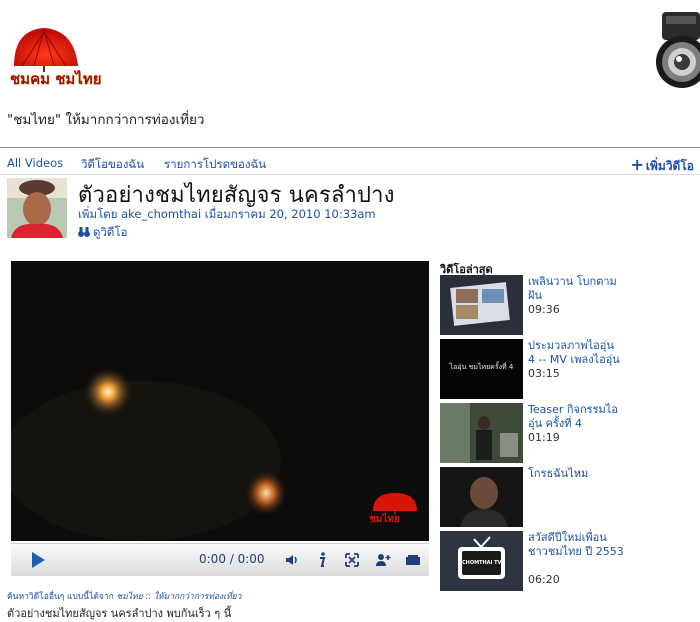 This screenshot has height=622, width=700. I want to click on logo-text: ชมคม ชมไทย, so click(56, 79).